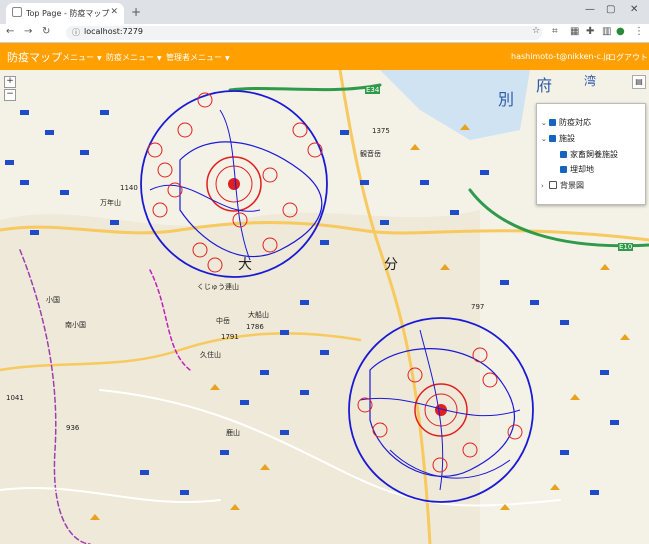 The image size is (649, 544). Describe the element at coordinates (590, 9) in the screenshot. I see `minimize-icon: —` at that location.